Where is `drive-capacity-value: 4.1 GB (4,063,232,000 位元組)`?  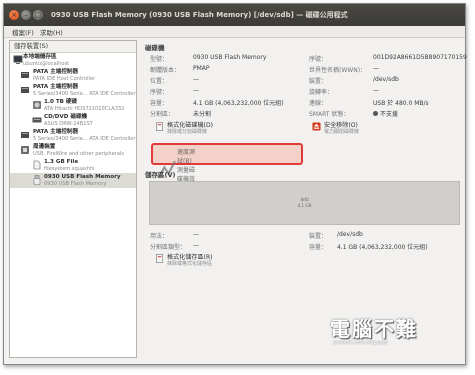 drive-capacity-value: 4.1 GB (4,063,232,000 位元組) is located at coordinates (238, 103).